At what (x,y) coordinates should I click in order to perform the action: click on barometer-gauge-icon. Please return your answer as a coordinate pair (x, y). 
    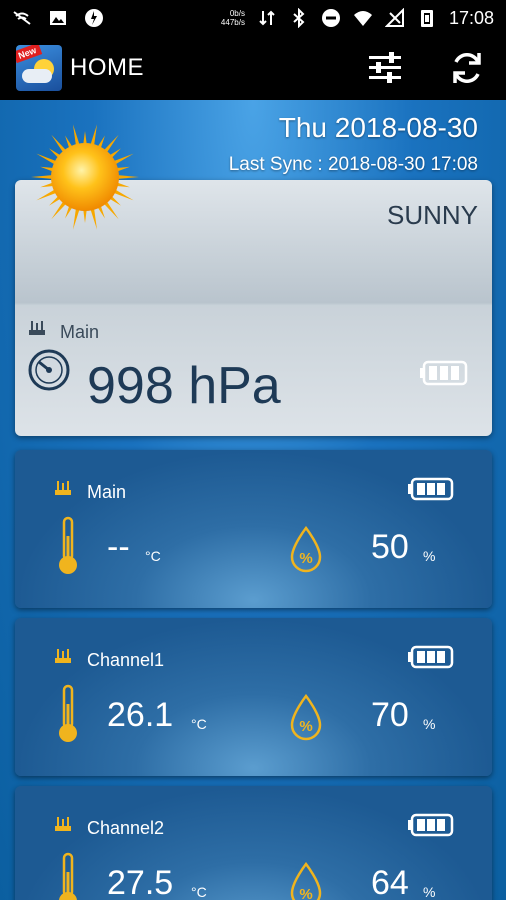
    Looking at the image, I should click on (49, 370).